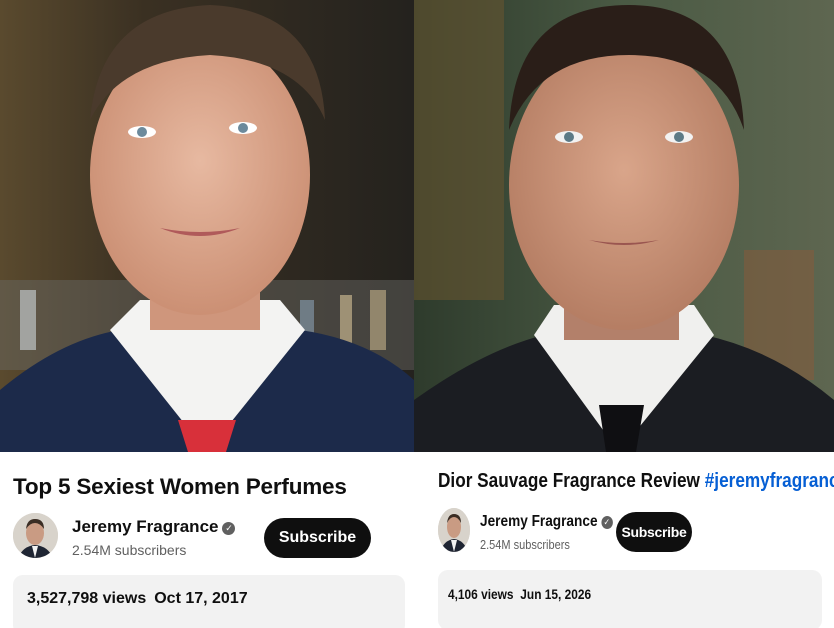 Image resolution: width=834 pixels, height=628 pixels. I want to click on video-title: Top 5 Sexiest Women Perfumes, so click(180, 487).